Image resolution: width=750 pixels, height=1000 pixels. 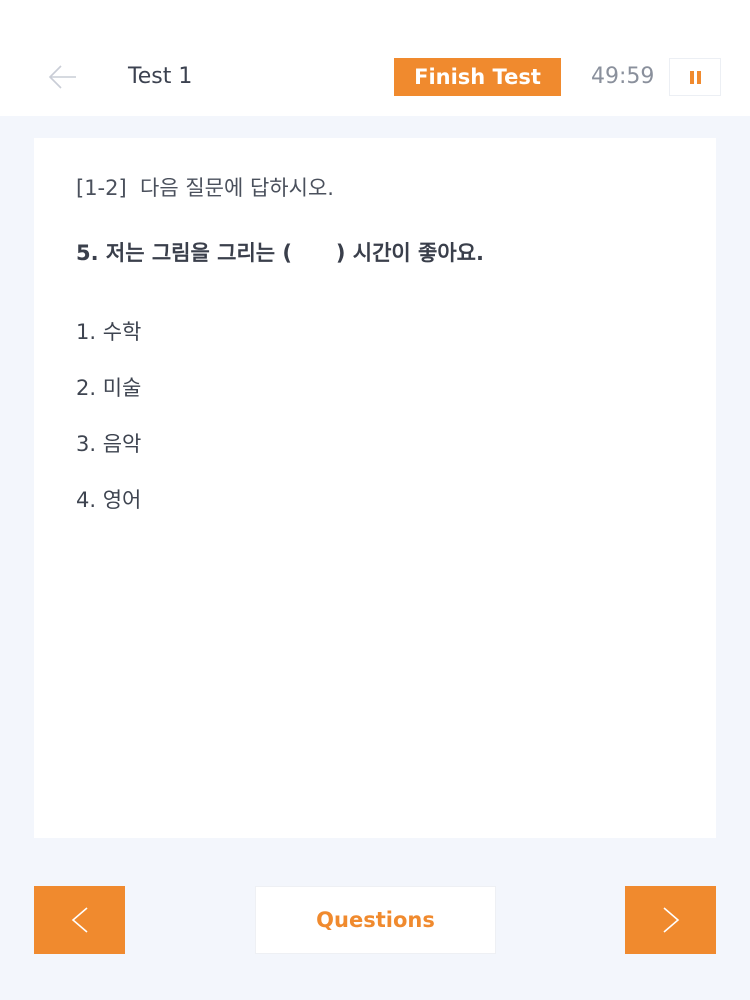 What do you see at coordinates (160, 76) in the screenshot?
I see `test-title: Test 1` at bounding box center [160, 76].